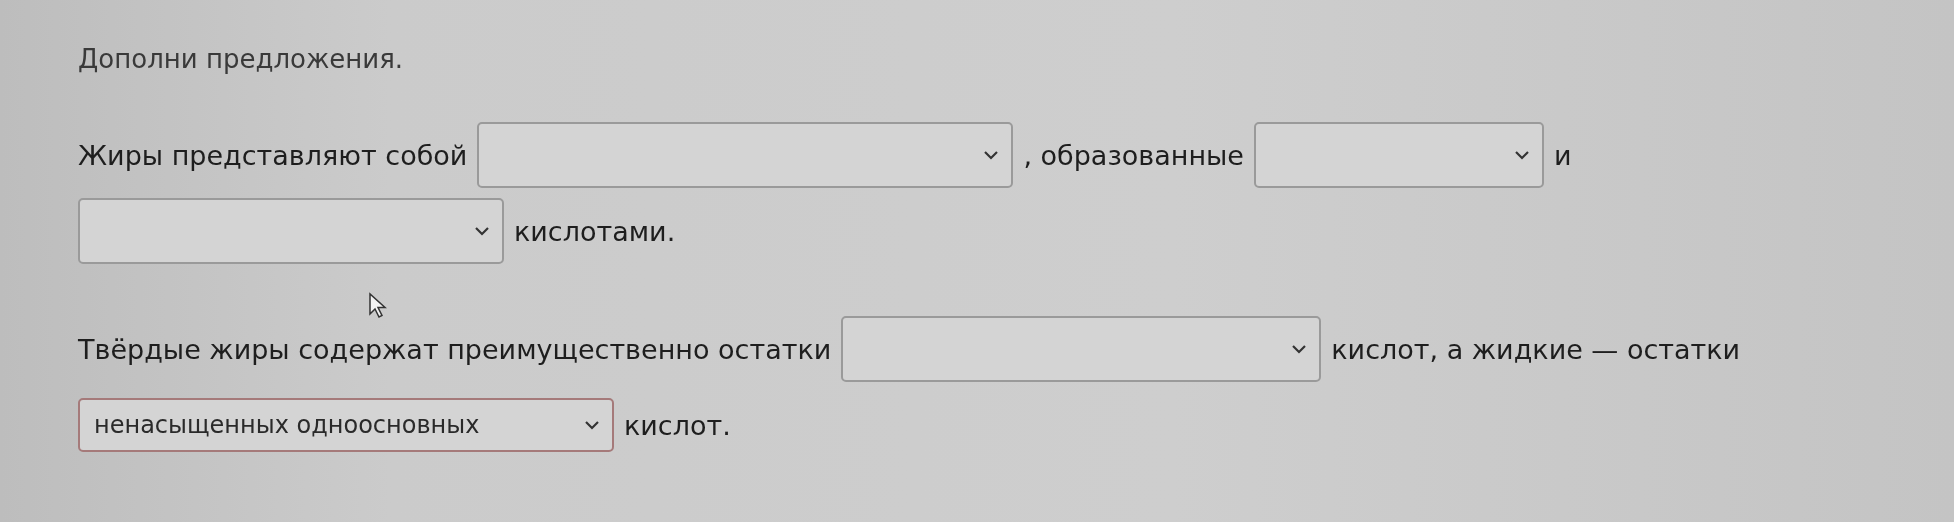 This screenshot has height=522, width=1954. Describe the element at coordinates (346, 425) in the screenshot. I see `answer-dropdown: ненасыщенных одноосновных` at that location.